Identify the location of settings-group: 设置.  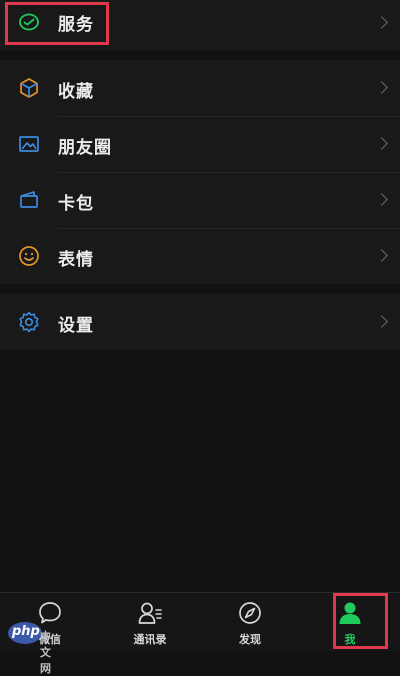
(200, 322).